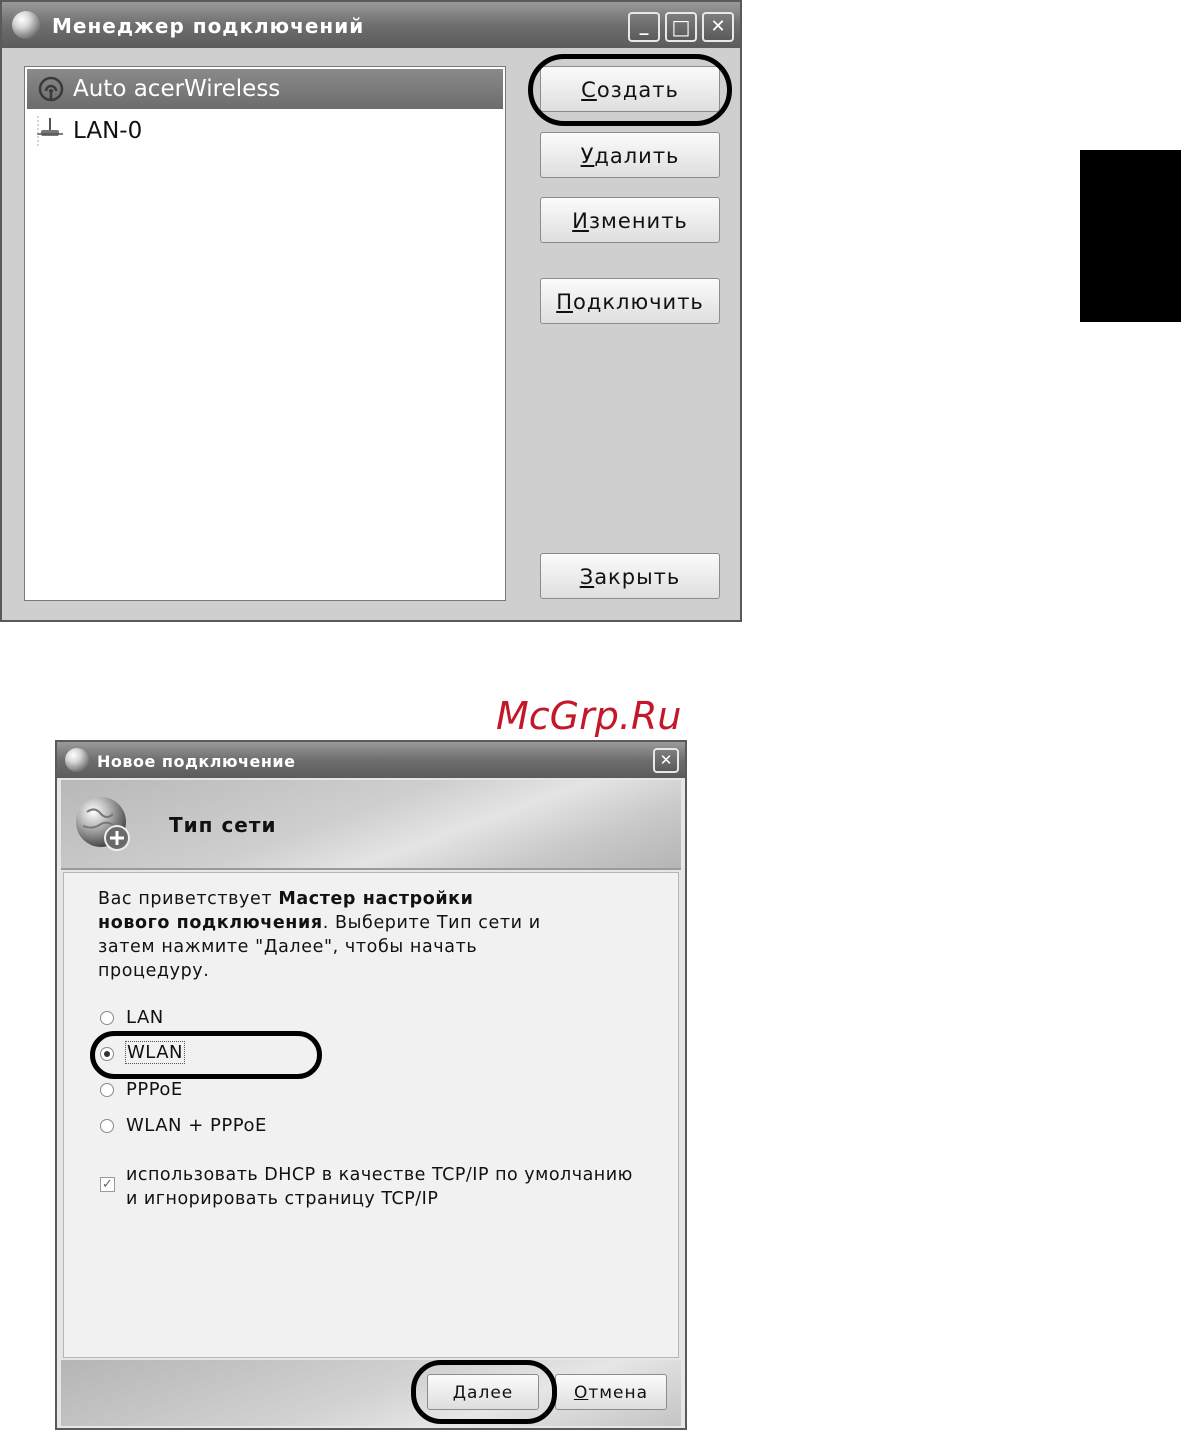 The height and width of the screenshot is (1431, 1181). I want to click on radio-option-wlan-pppoe: WLAN + PPPoE, so click(220, 1127).